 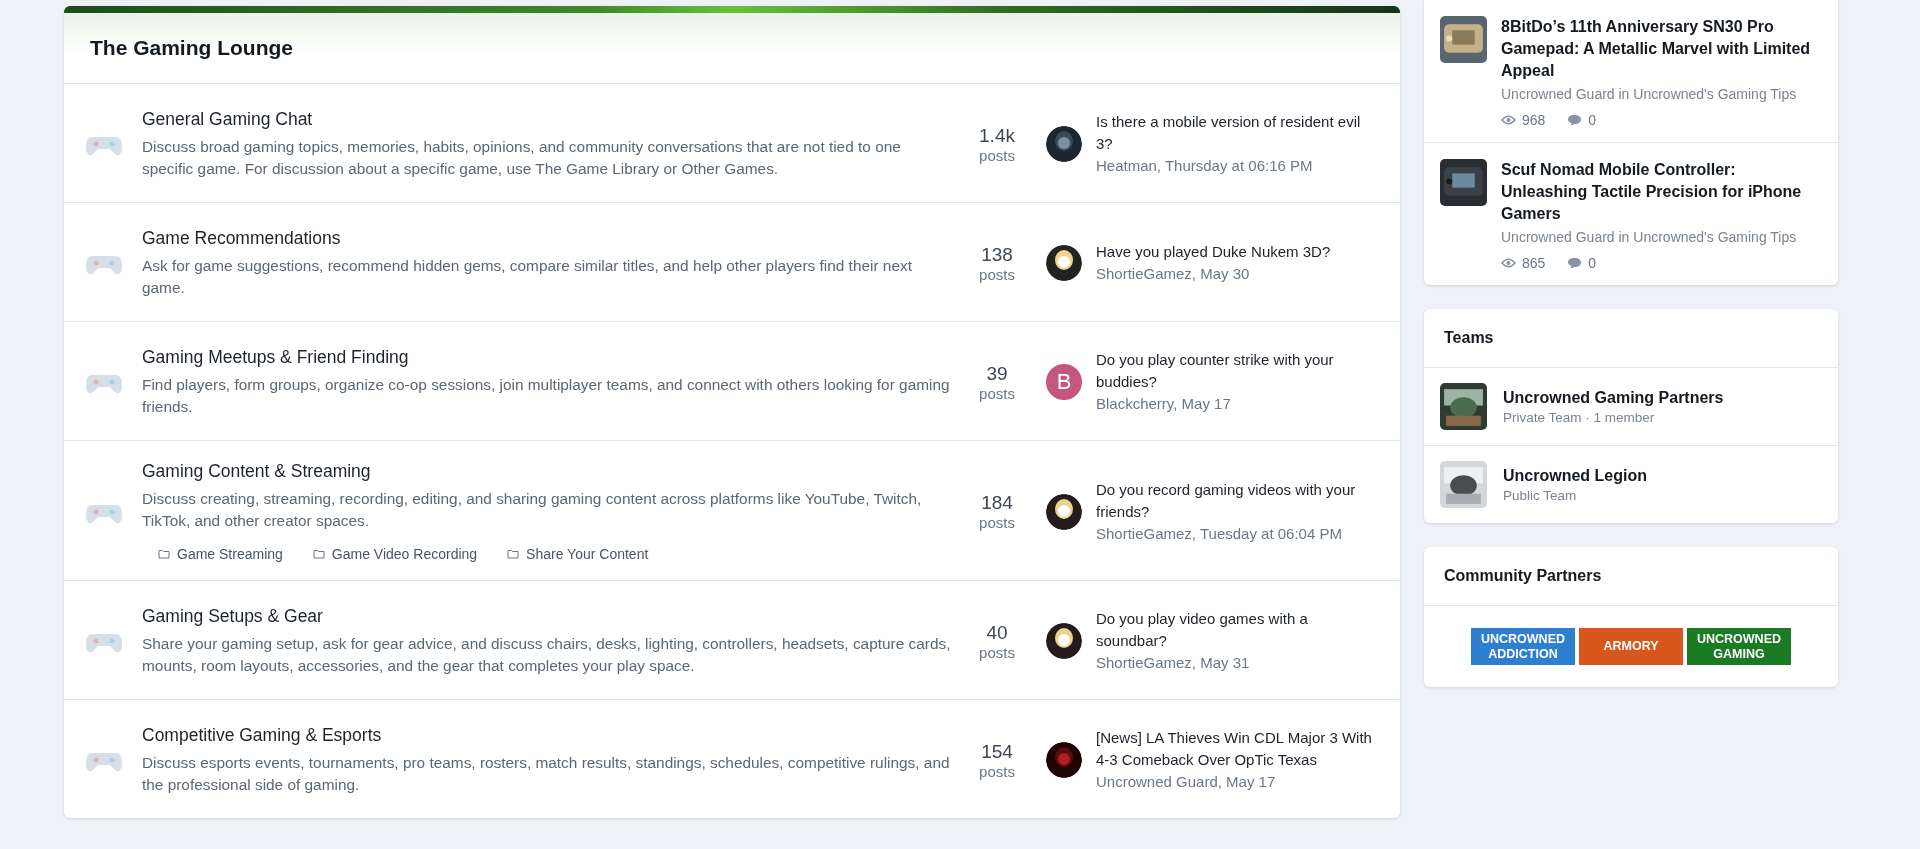 I want to click on article-title: Scuf Nomad Mobile Controller: Unleashing Tactile Precision for iPhone Gamers, so click(x=1661, y=192).